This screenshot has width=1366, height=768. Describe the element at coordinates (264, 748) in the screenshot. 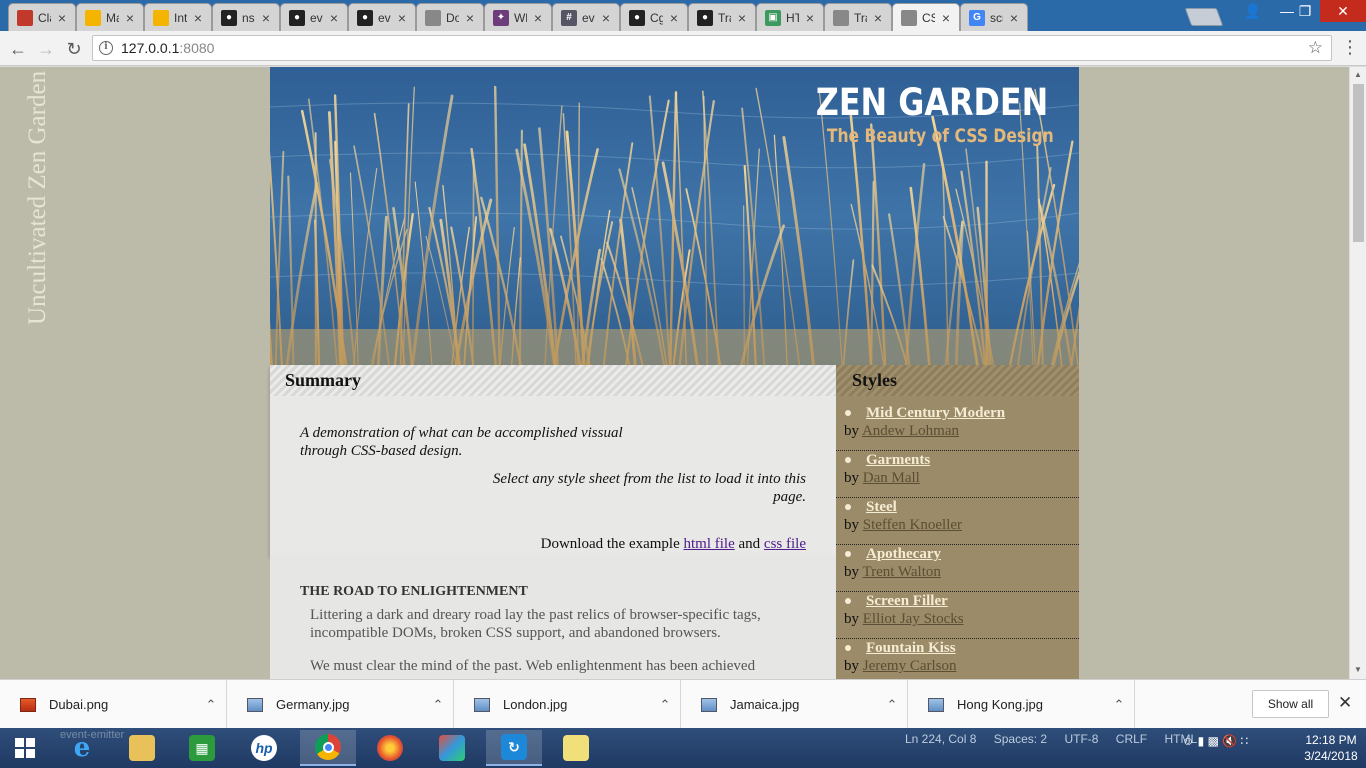

I see `taskbar-hp: hp` at that location.